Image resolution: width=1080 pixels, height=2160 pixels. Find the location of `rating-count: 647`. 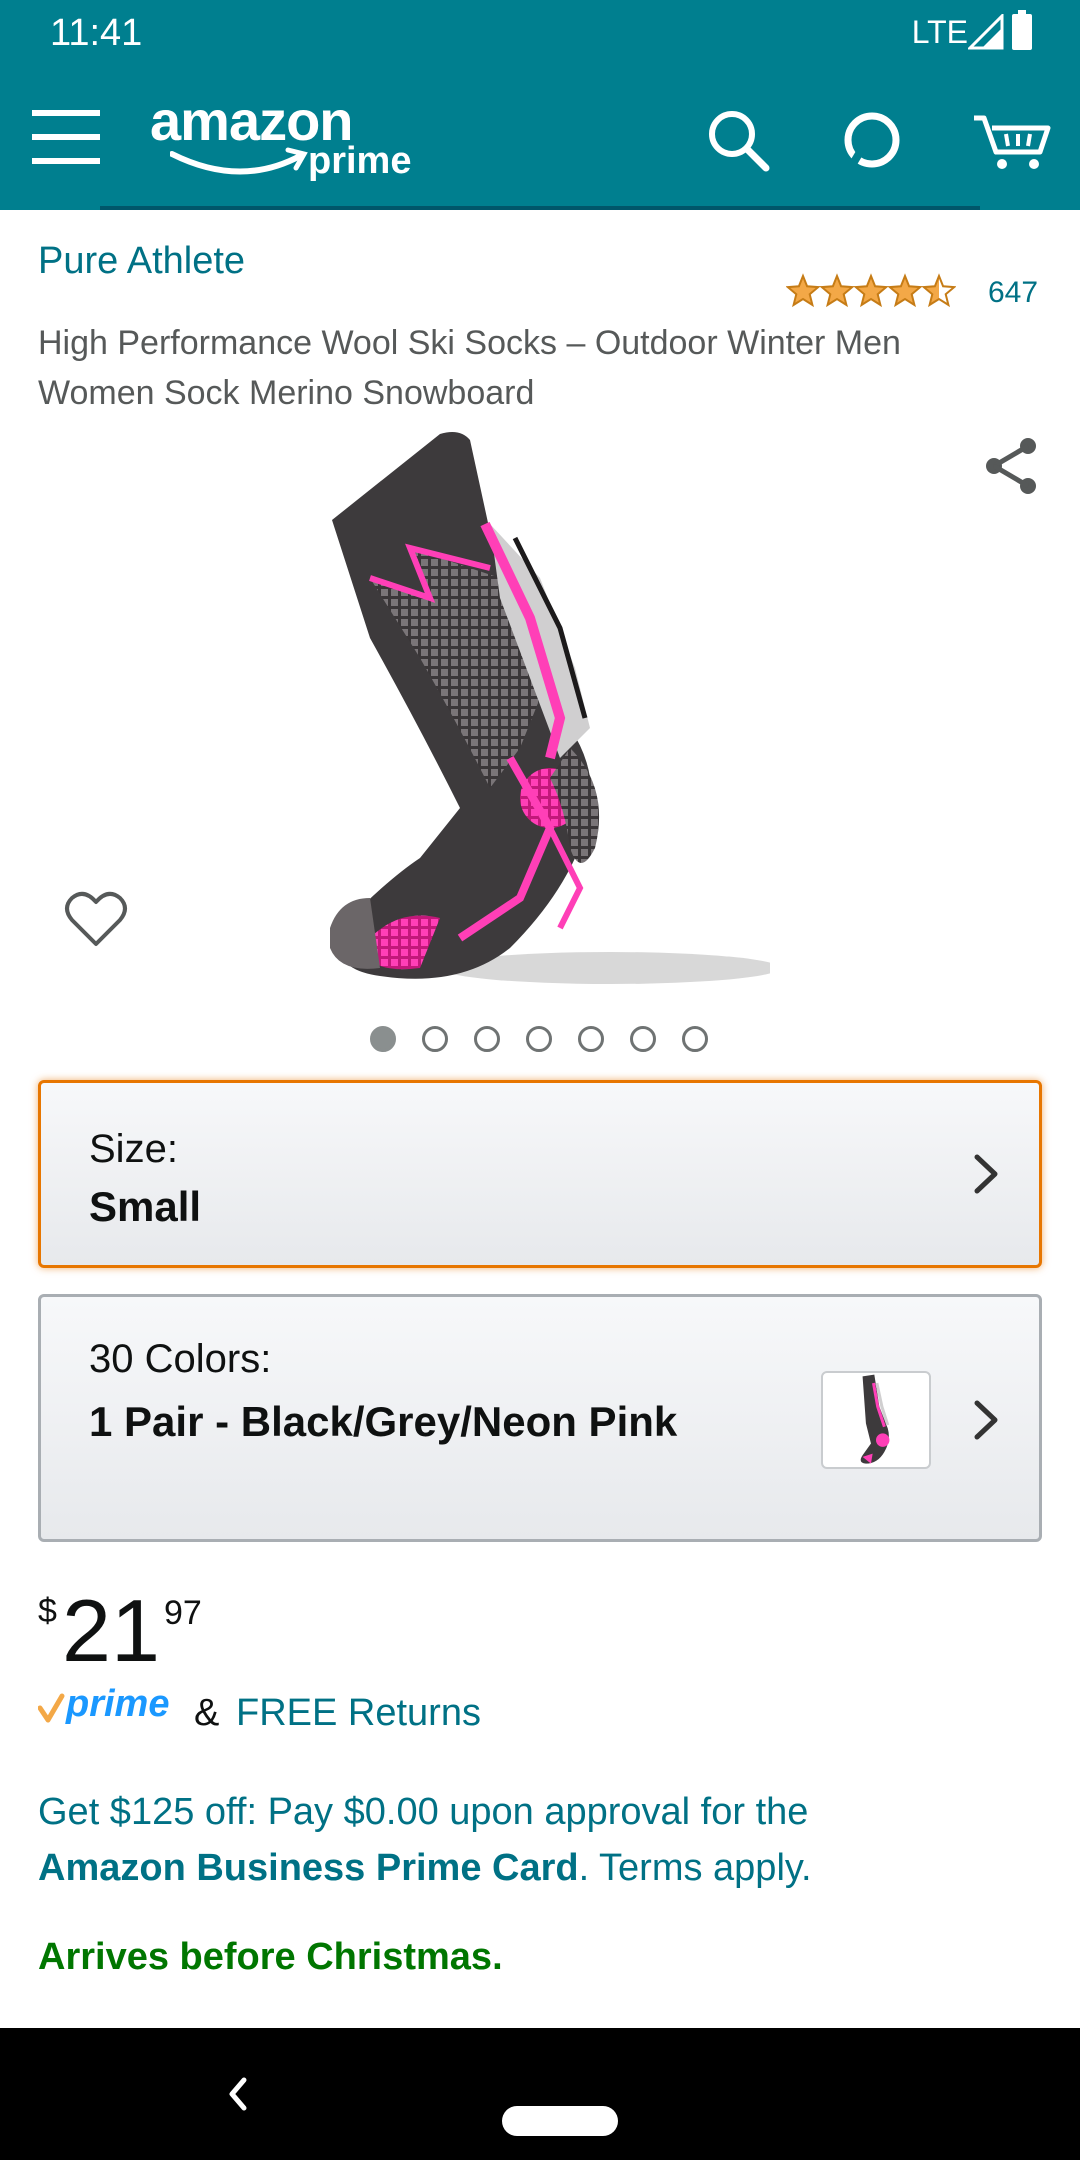

rating-count: 647 is located at coordinates (1013, 293).